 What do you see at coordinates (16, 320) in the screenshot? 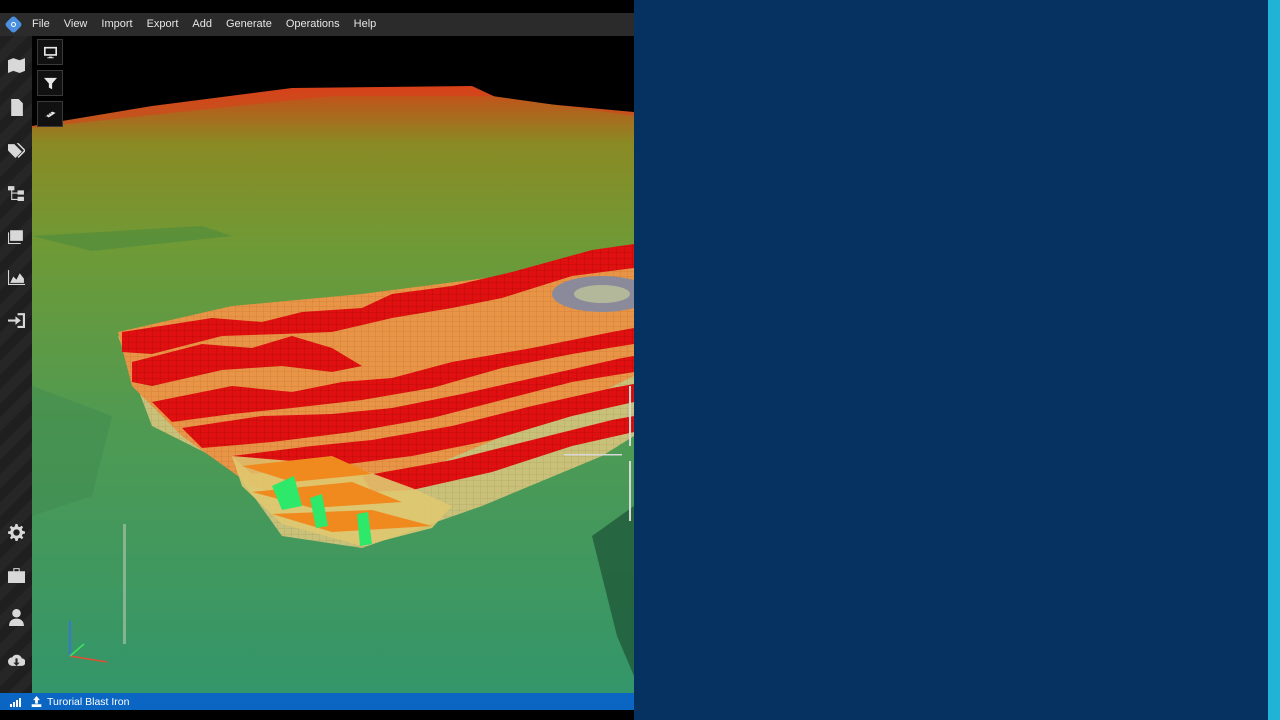
I see `sign-in-icon` at bounding box center [16, 320].